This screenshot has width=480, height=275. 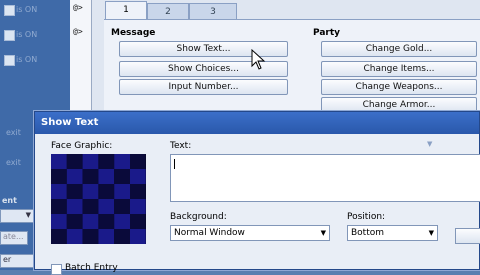 I want to click on trigger-select: ▼, so click(x=17, y=216).